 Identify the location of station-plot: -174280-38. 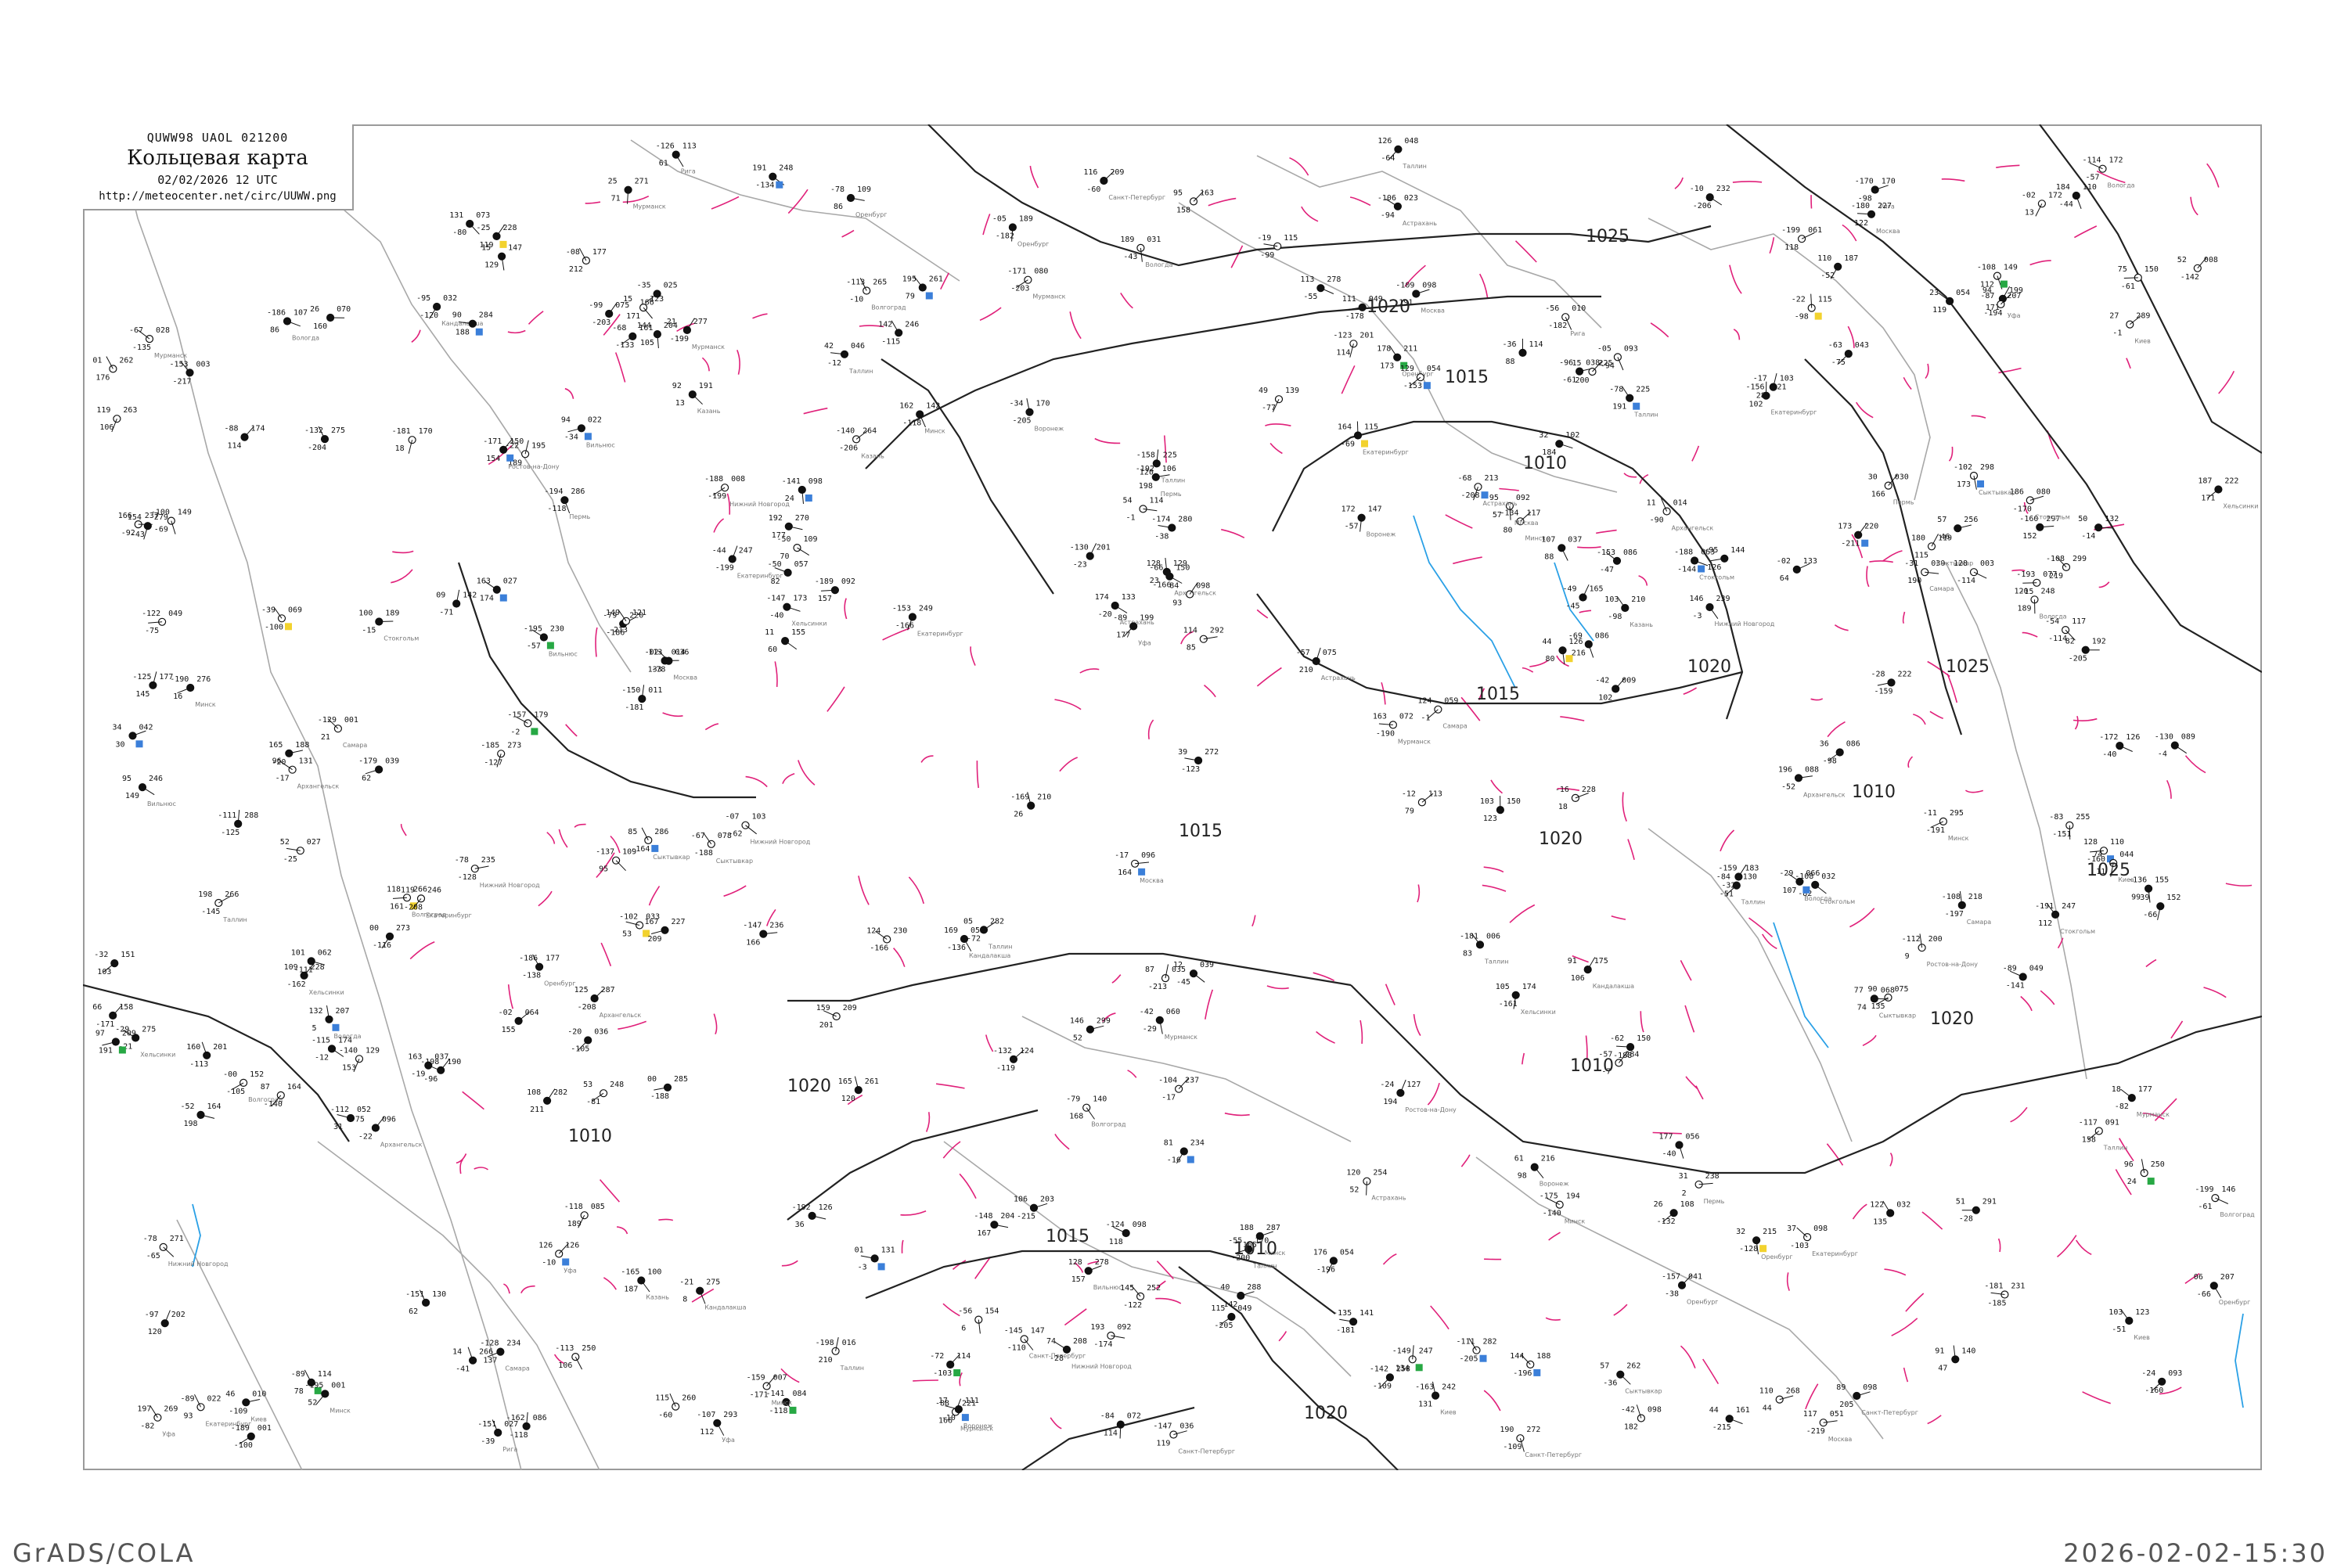
(1171, 529).